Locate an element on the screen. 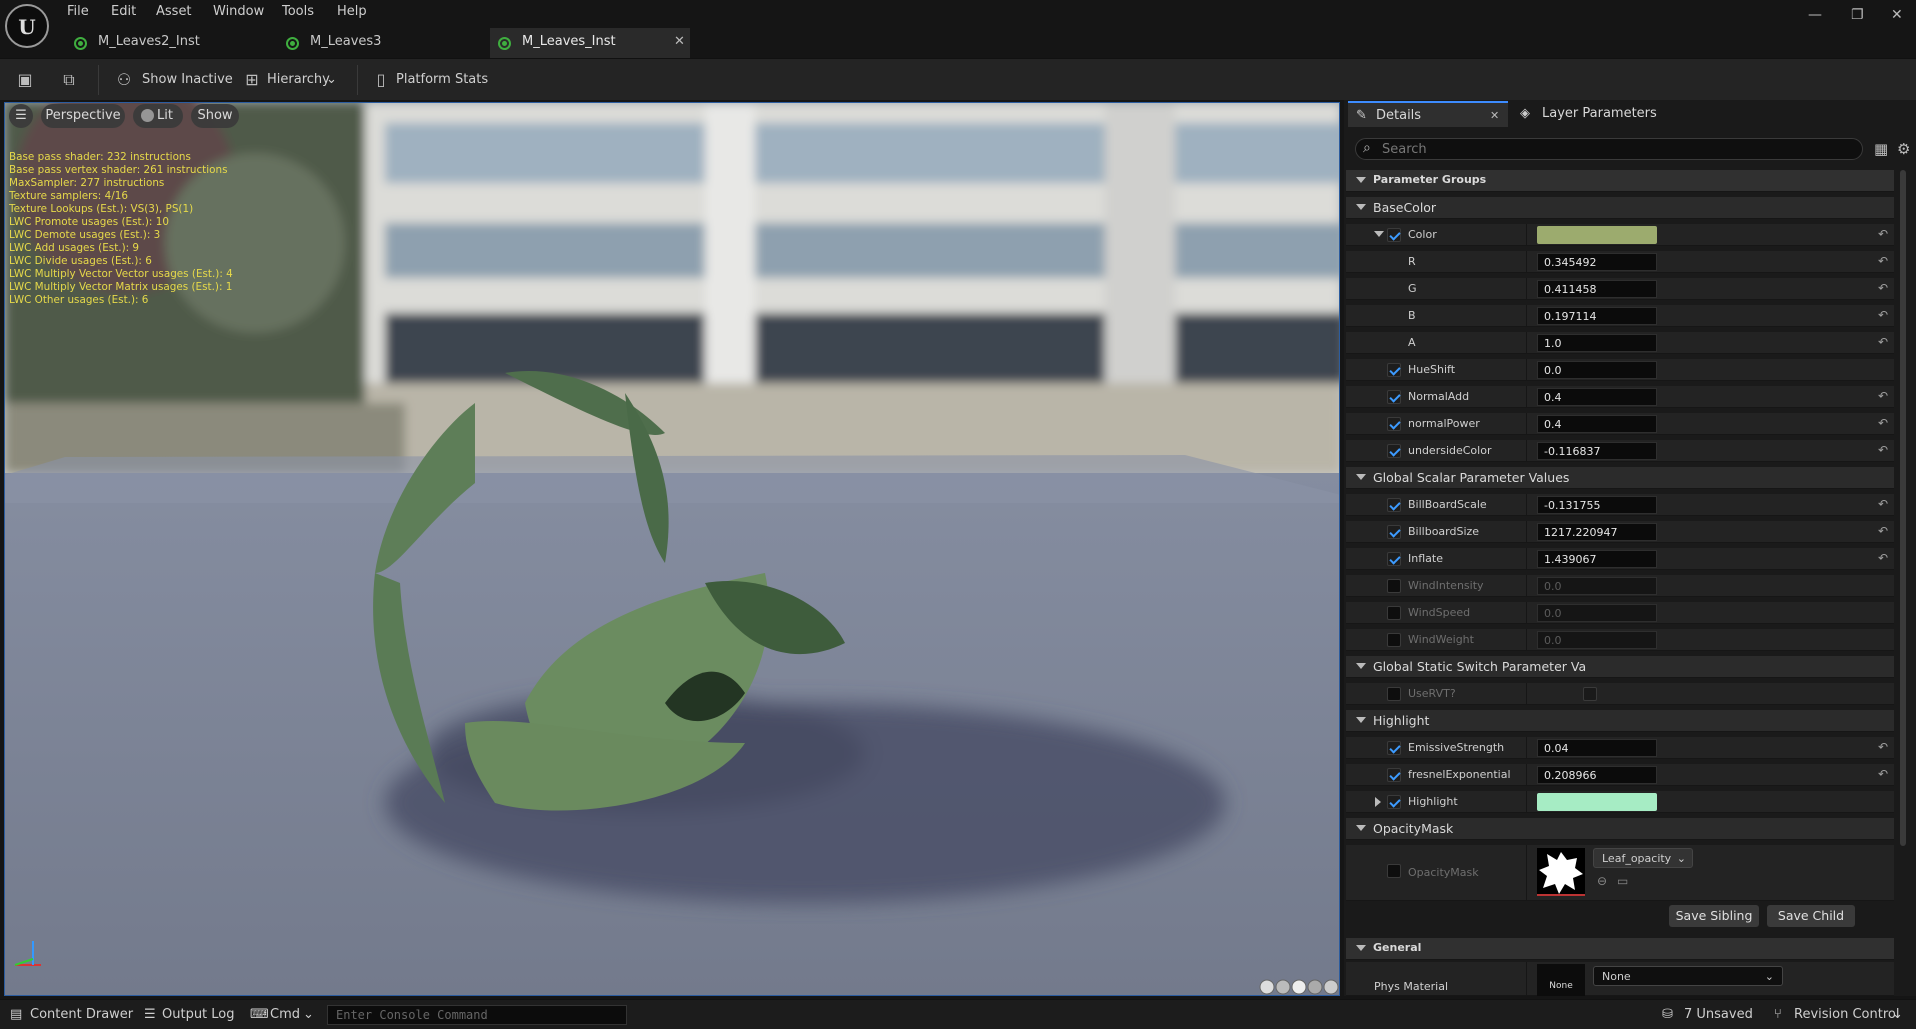 The width and height of the screenshot is (1916, 1029). platform-stats-button: Platform Stats is located at coordinates (442, 80).